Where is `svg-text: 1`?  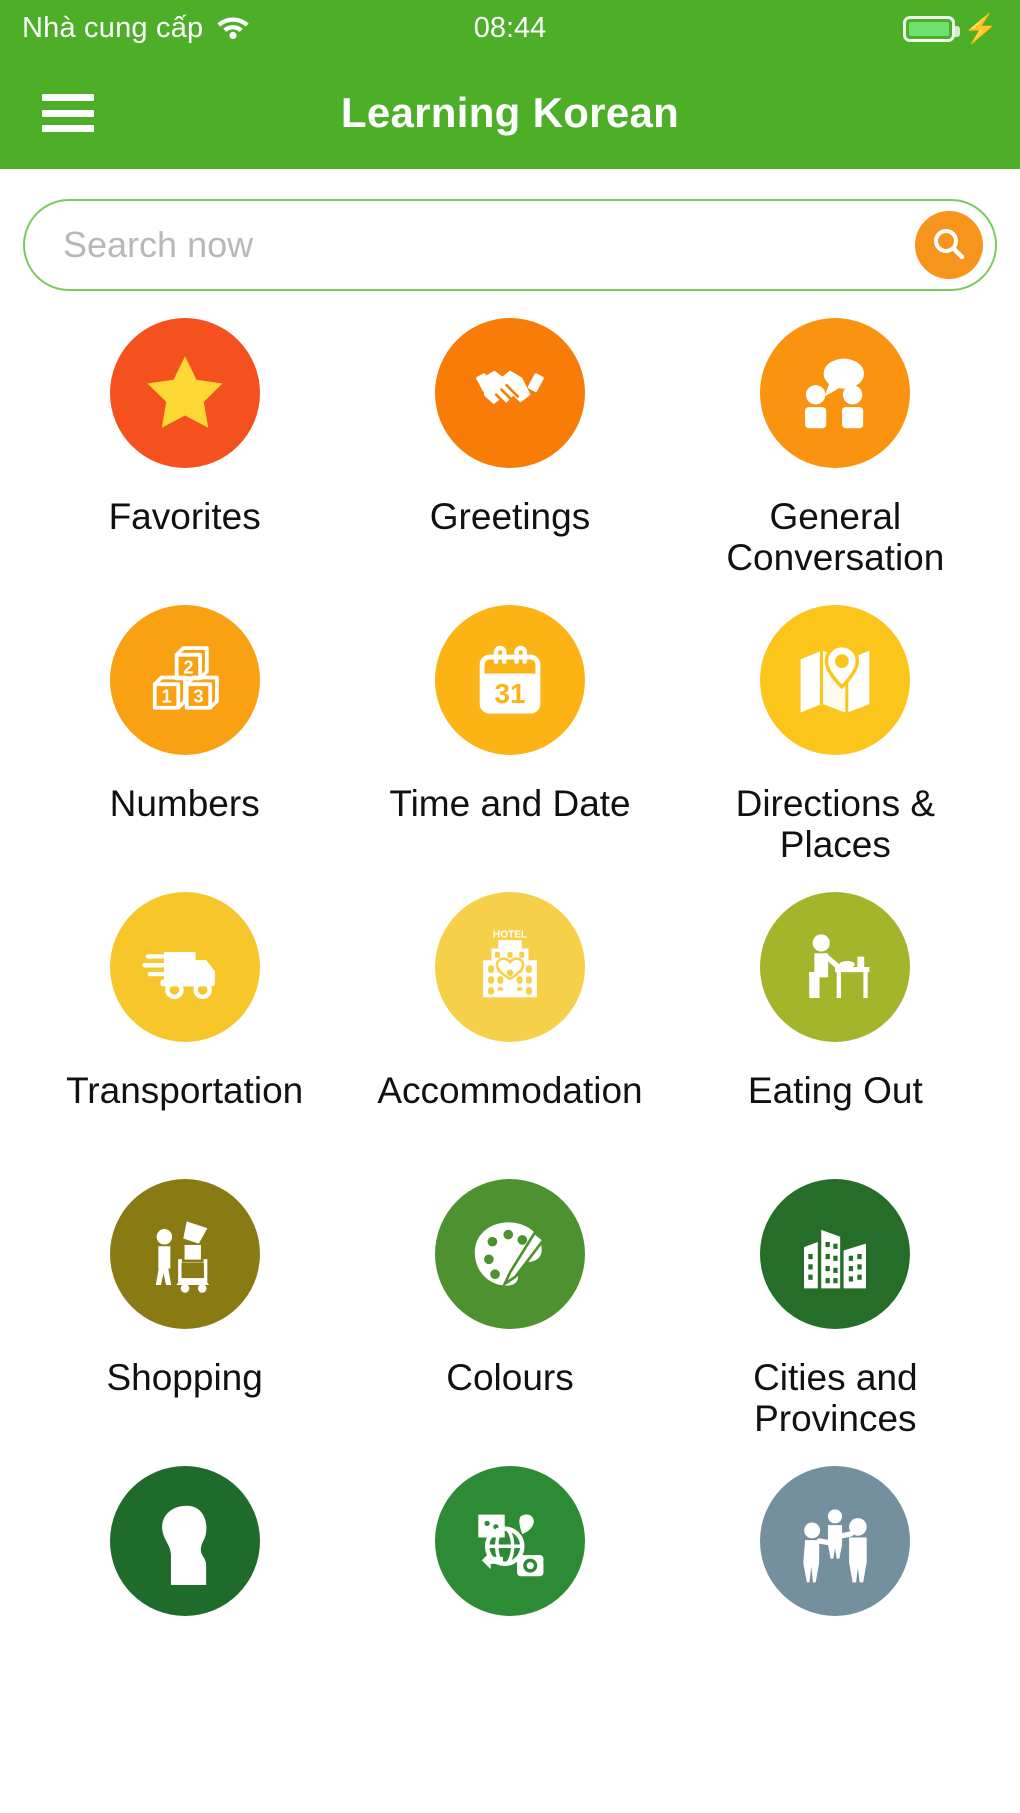 svg-text: 1 is located at coordinates (166, 696).